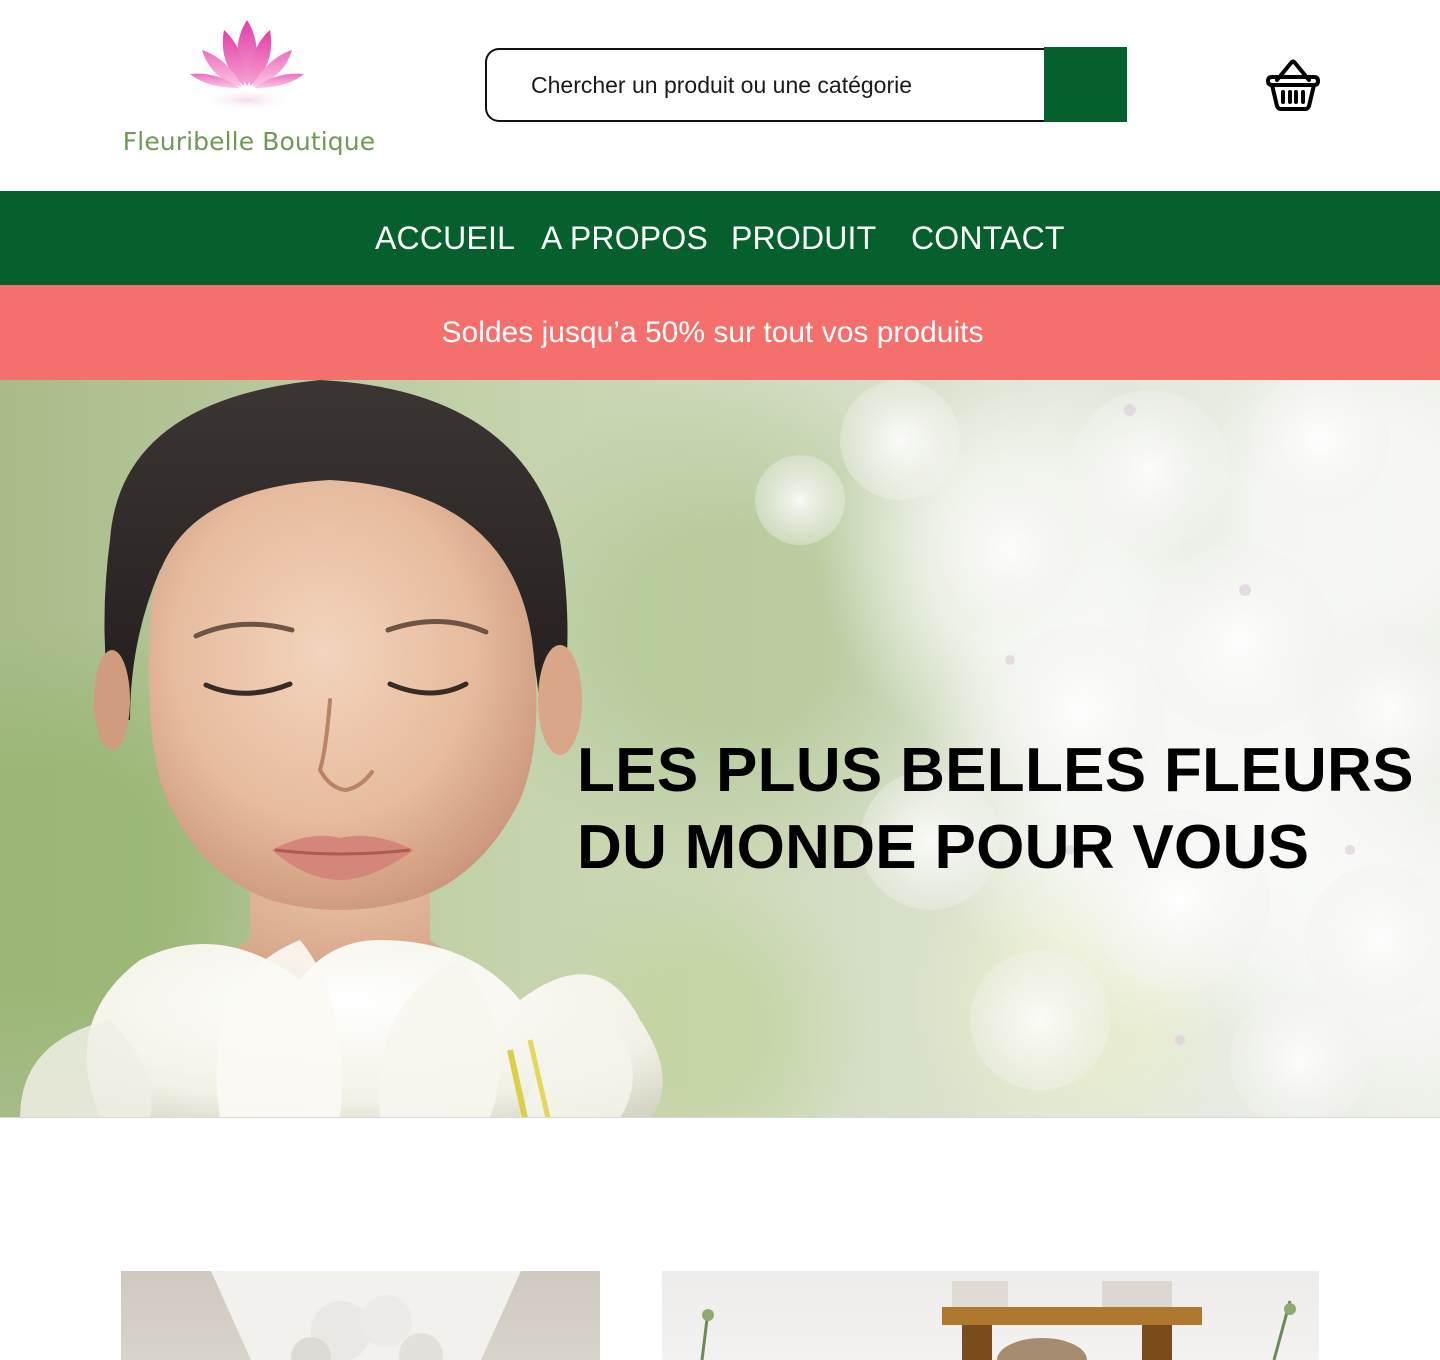 The width and height of the screenshot is (1440, 1360). Describe the element at coordinates (1085, 84) in the screenshot. I see `search-button` at that location.